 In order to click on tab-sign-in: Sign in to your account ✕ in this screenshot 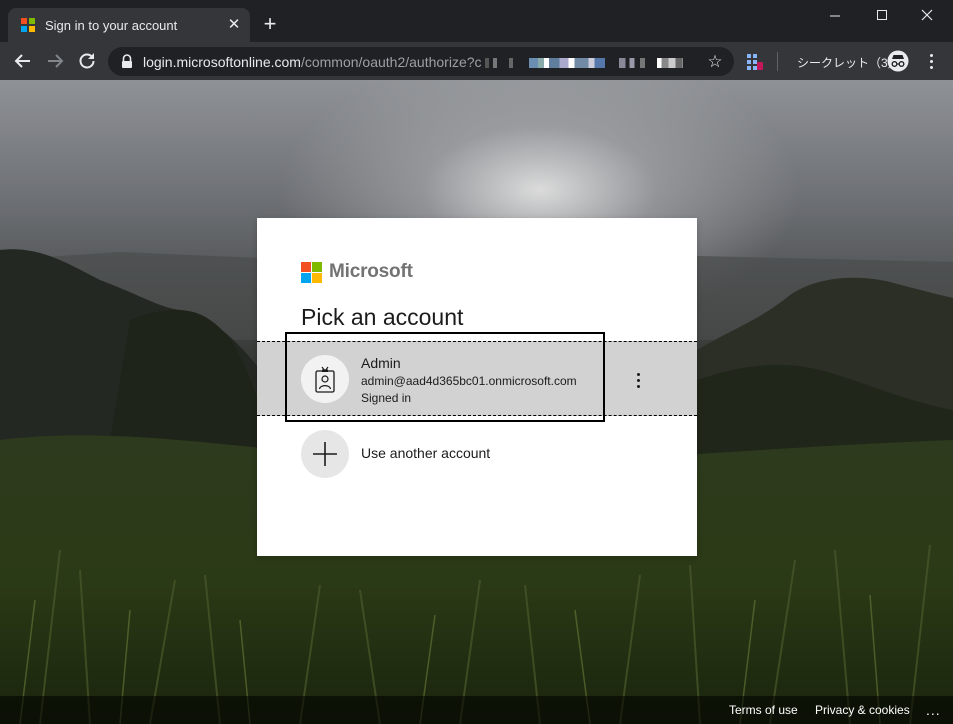, I will do `click(129, 25)`.